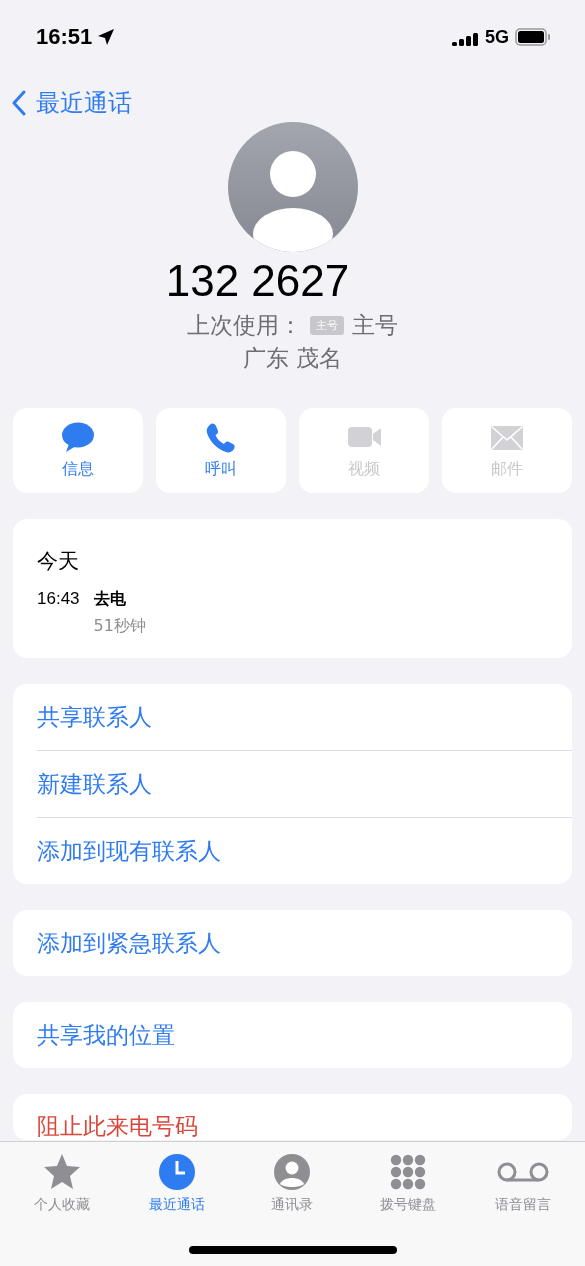  What do you see at coordinates (292, 1172) in the screenshot?
I see `contact-icon` at bounding box center [292, 1172].